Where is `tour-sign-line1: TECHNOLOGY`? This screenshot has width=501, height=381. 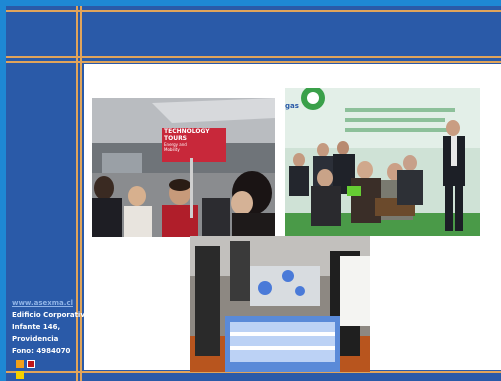
tour-sign-line1: TECHNOLOGY is located at coordinates (187, 131).